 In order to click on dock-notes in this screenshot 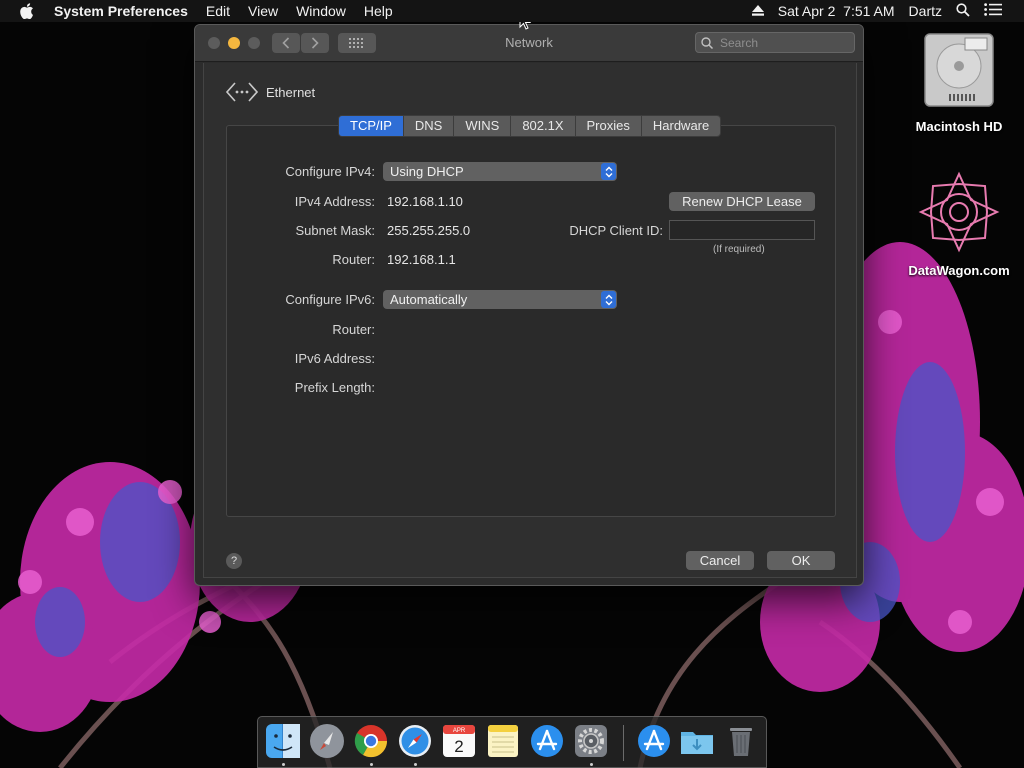, I will do `click(503, 741)`.